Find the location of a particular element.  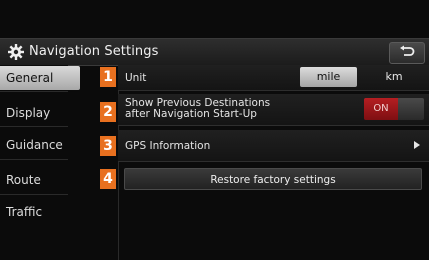

sidebar-item-display: Display is located at coordinates (40, 113).